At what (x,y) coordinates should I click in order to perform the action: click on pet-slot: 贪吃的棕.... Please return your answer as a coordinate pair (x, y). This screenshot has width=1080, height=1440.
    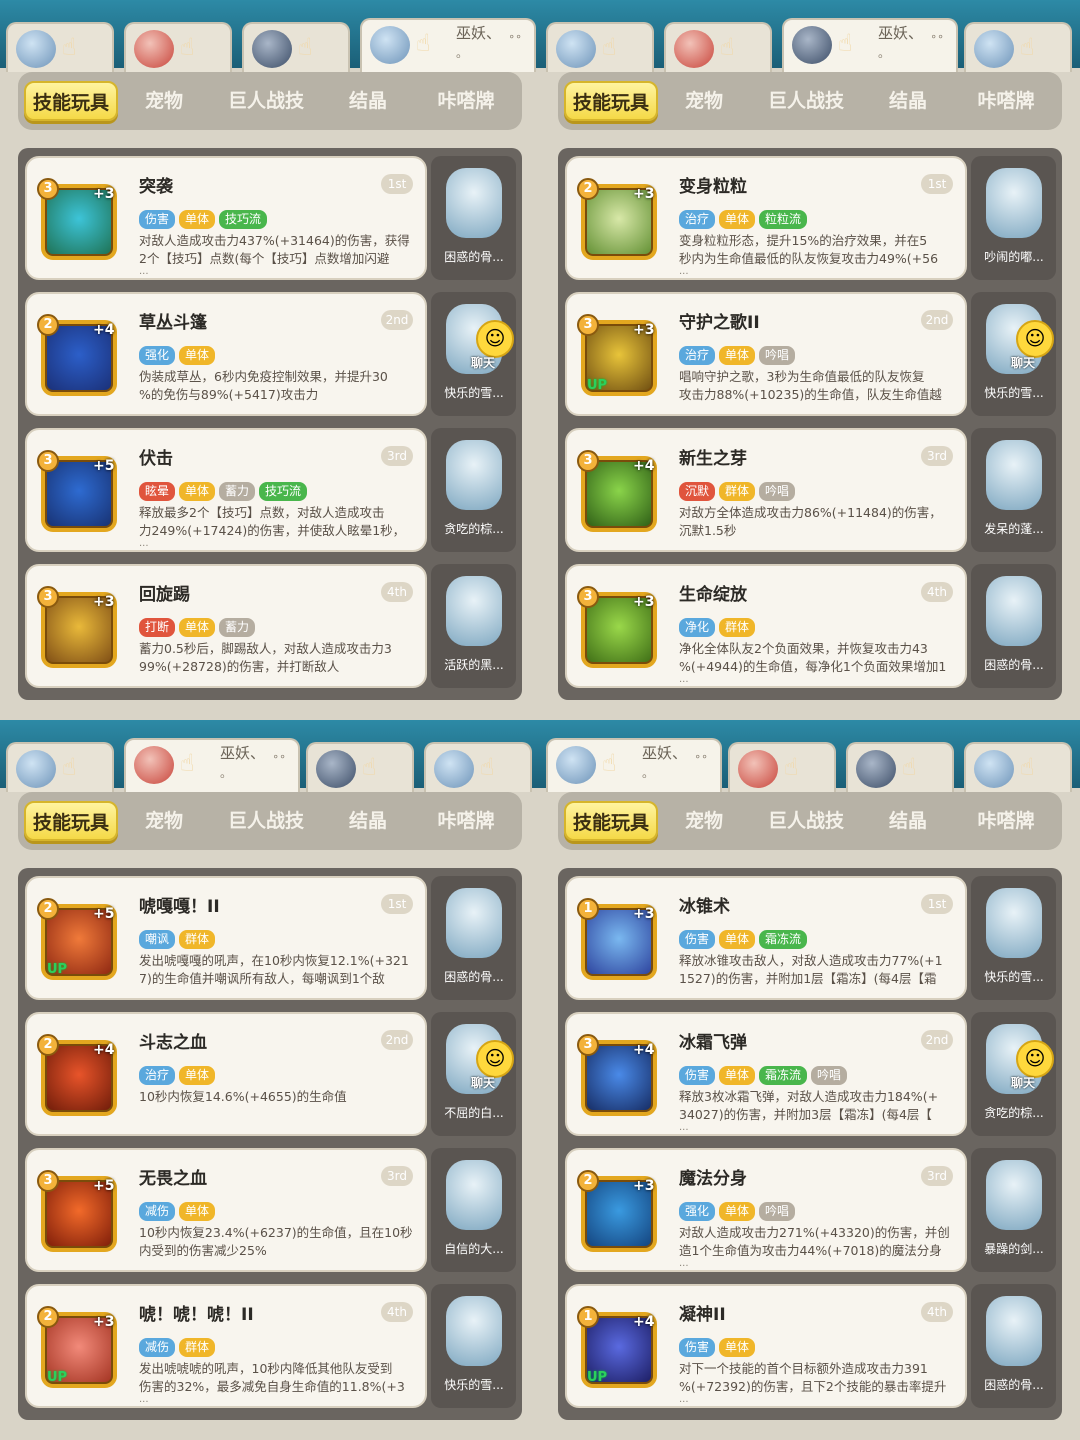
    Looking at the image, I should click on (473, 490).